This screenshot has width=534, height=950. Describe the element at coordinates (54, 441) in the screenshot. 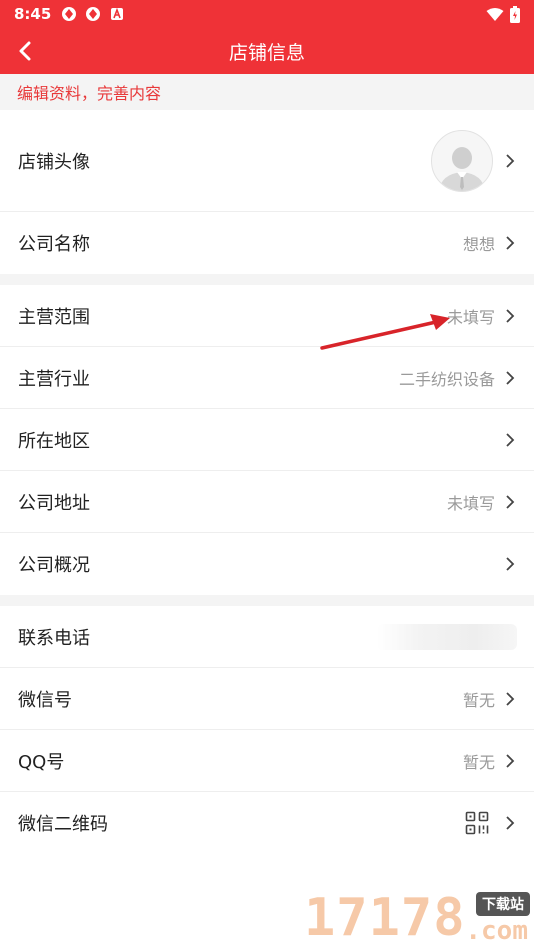

I see `row-label: 所在地区` at that location.